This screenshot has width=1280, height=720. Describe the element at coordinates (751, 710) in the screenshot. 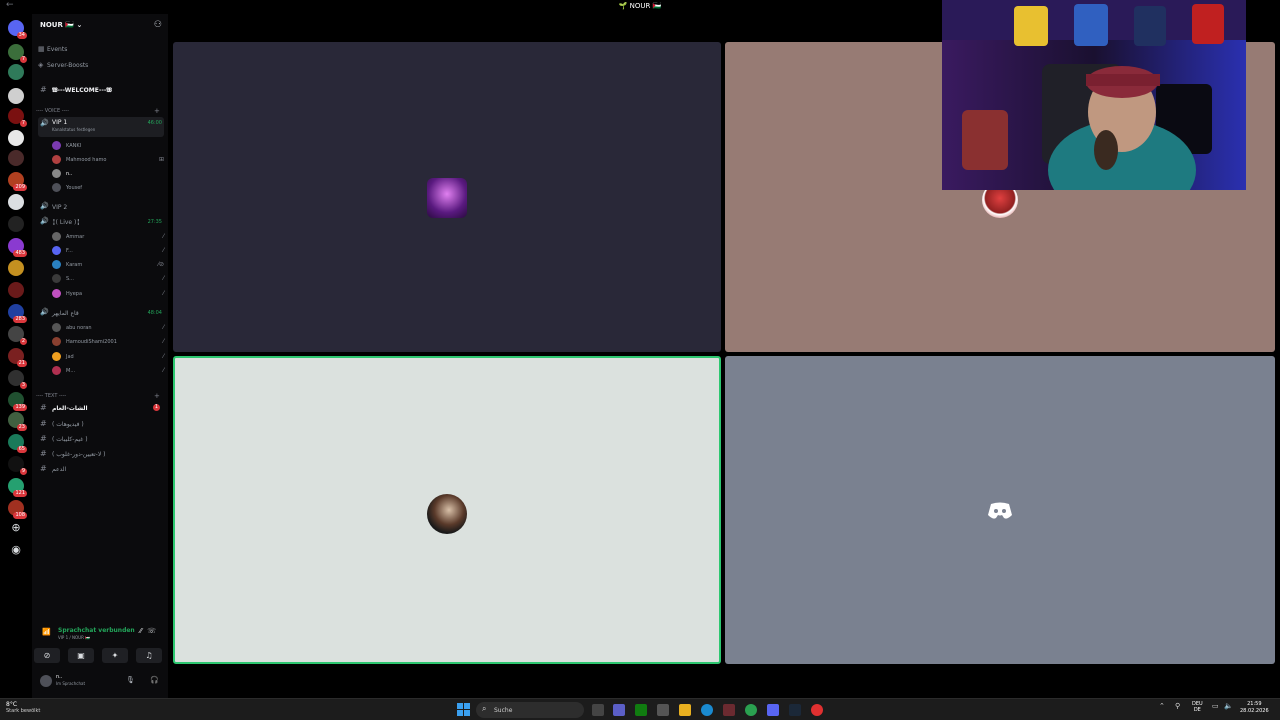

I see `chrome-icon` at that location.